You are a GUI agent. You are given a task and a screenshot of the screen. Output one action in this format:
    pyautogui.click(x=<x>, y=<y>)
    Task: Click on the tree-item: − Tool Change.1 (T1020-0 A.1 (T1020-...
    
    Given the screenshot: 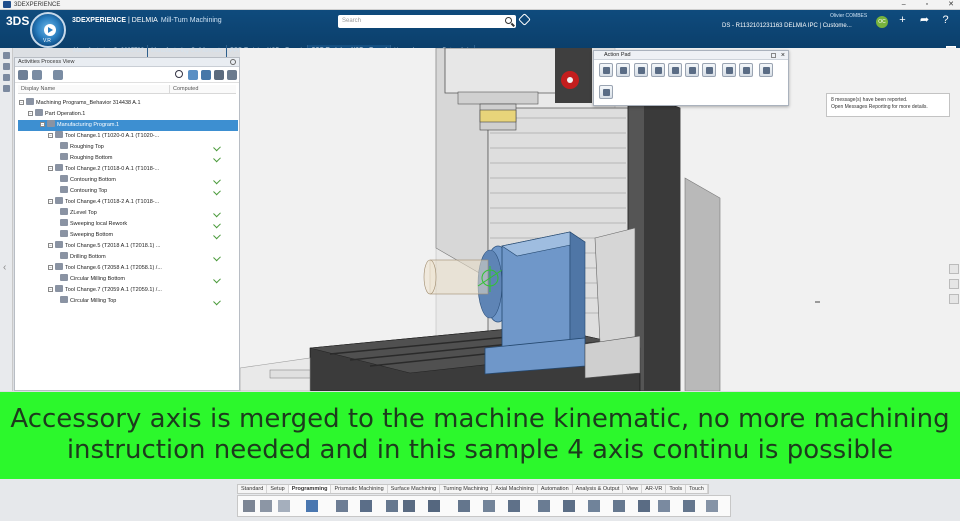 What is the action you would take?
    pyautogui.click(x=87, y=136)
    